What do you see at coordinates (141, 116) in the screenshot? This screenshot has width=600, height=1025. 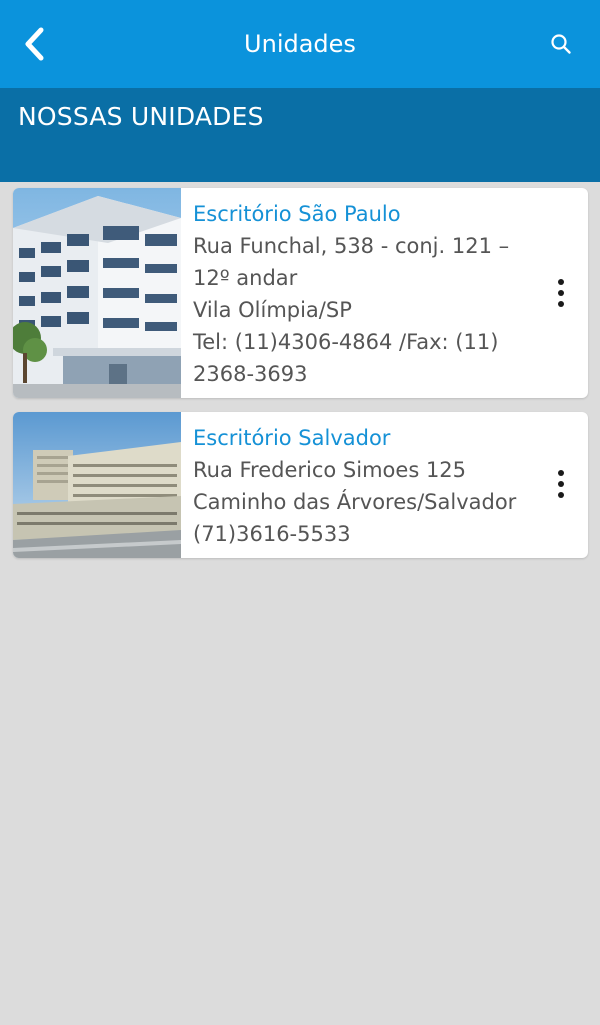 I see `section-title: NOSSAS UNIDADES` at bounding box center [141, 116].